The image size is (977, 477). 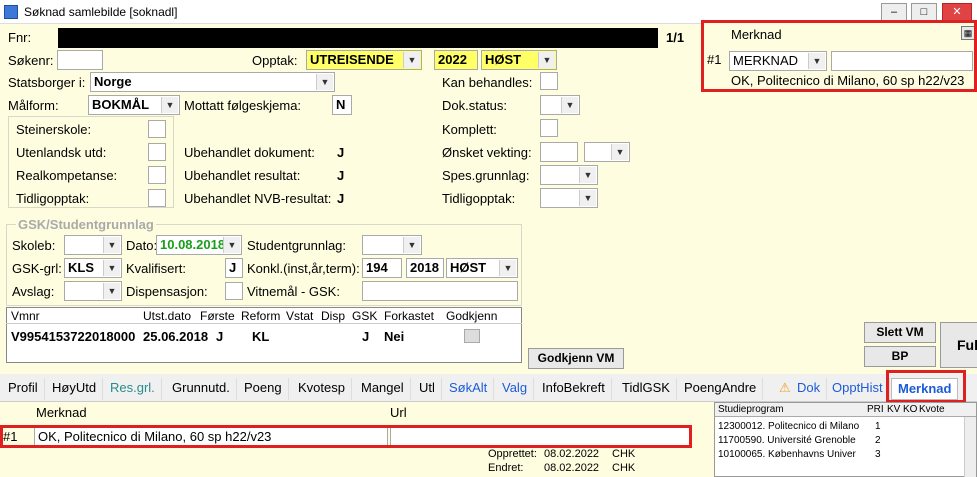 What do you see at coordinates (456, 60) in the screenshot?
I see `year-input: 2022` at bounding box center [456, 60].